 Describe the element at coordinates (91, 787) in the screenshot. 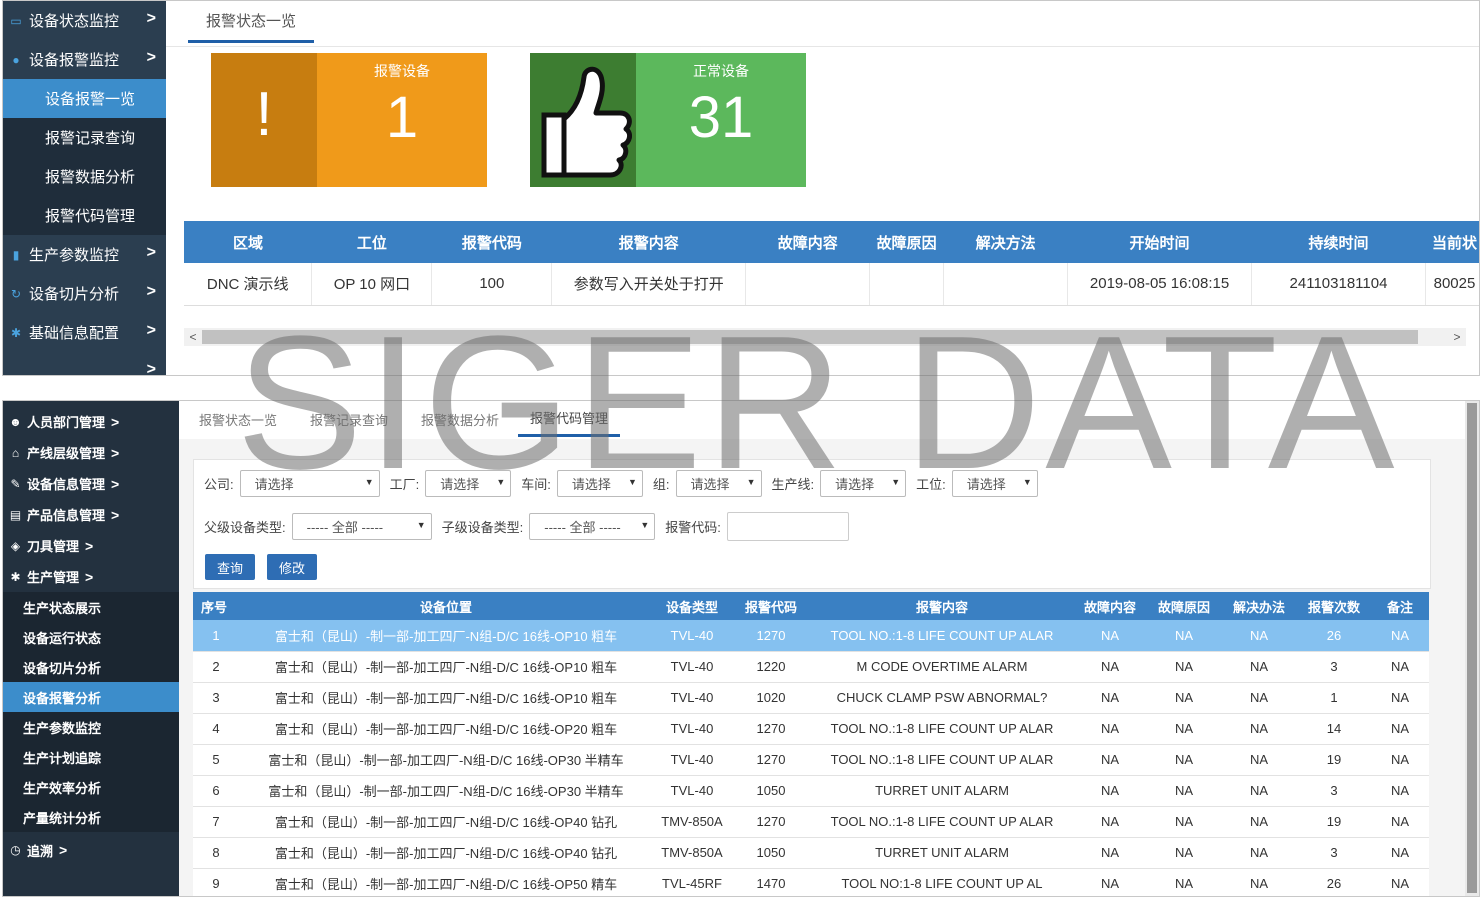

I see `sidebar-subitem-efficiency: 生产效率分析` at that location.